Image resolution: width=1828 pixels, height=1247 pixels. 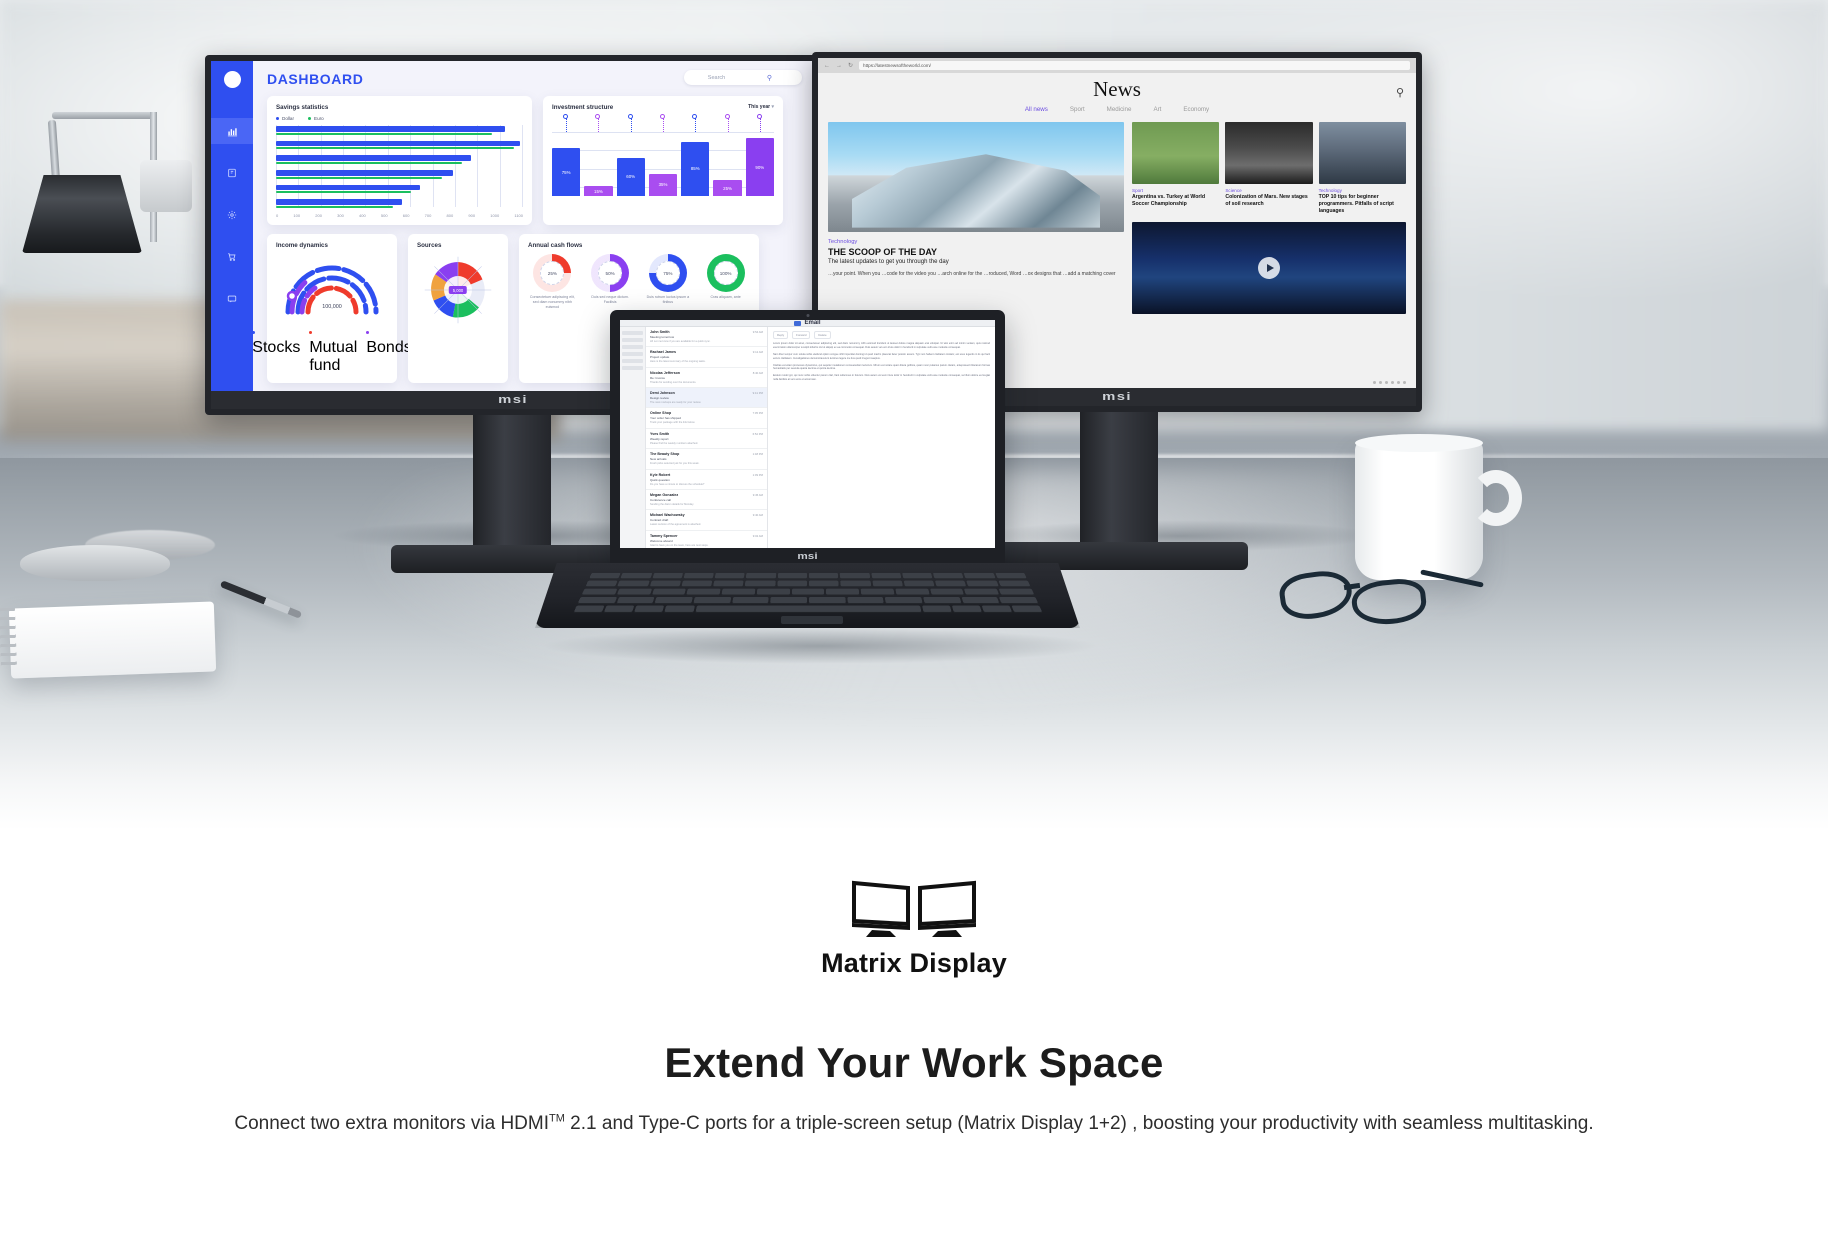 What do you see at coordinates (232, 215) in the screenshot?
I see `sidebar-item-settings` at bounding box center [232, 215].